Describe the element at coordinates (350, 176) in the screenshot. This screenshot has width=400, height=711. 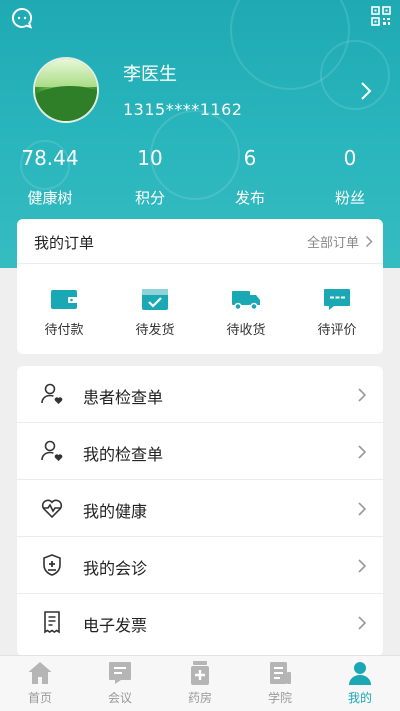
I see `stat-fans: 0 粉丝` at that location.